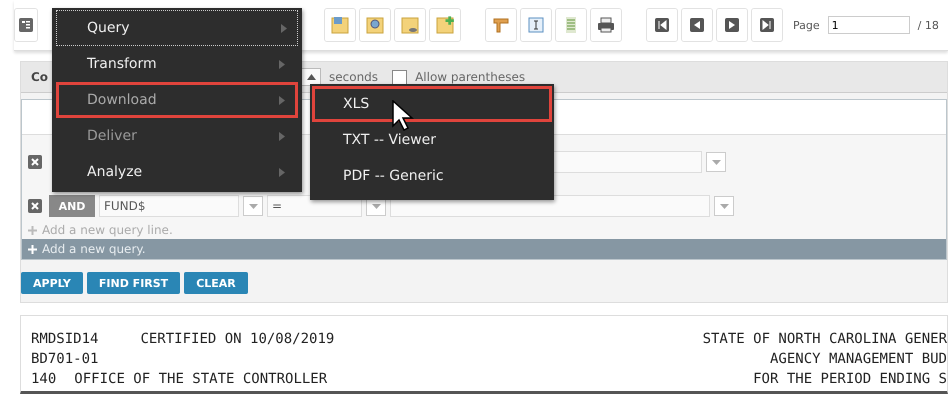 The image size is (948, 412). I want to click on report-text: RMDSID14, so click(64, 339).